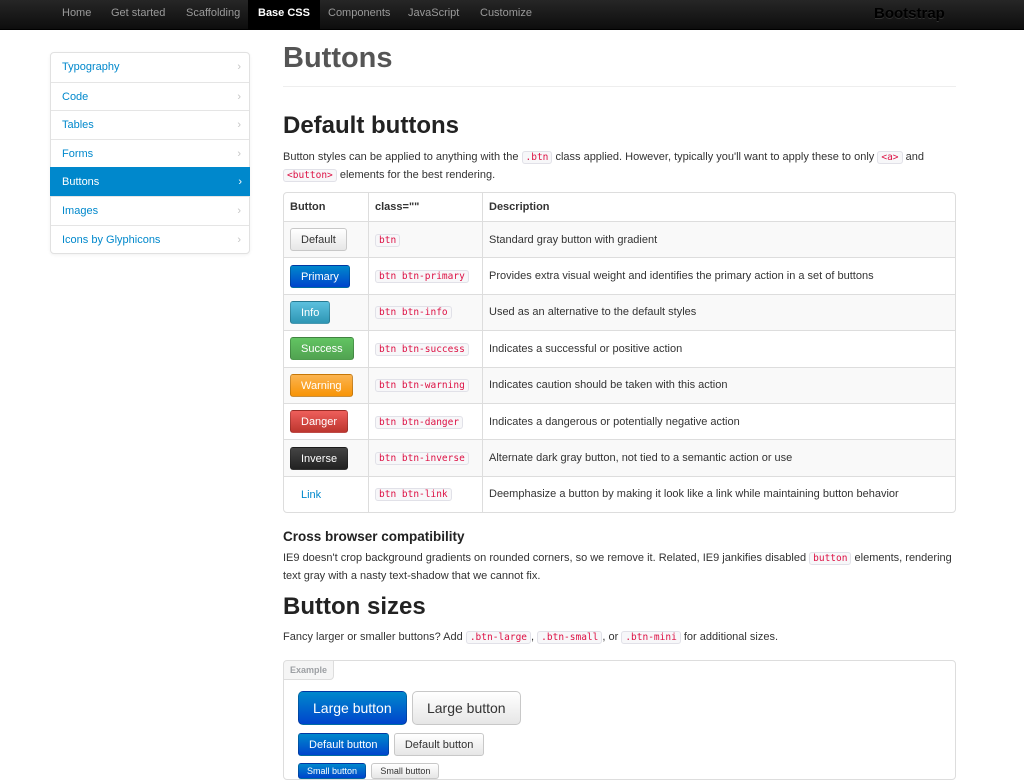  Describe the element at coordinates (284, 15) in the screenshot. I see `nav-base-css: Base CSS` at that location.